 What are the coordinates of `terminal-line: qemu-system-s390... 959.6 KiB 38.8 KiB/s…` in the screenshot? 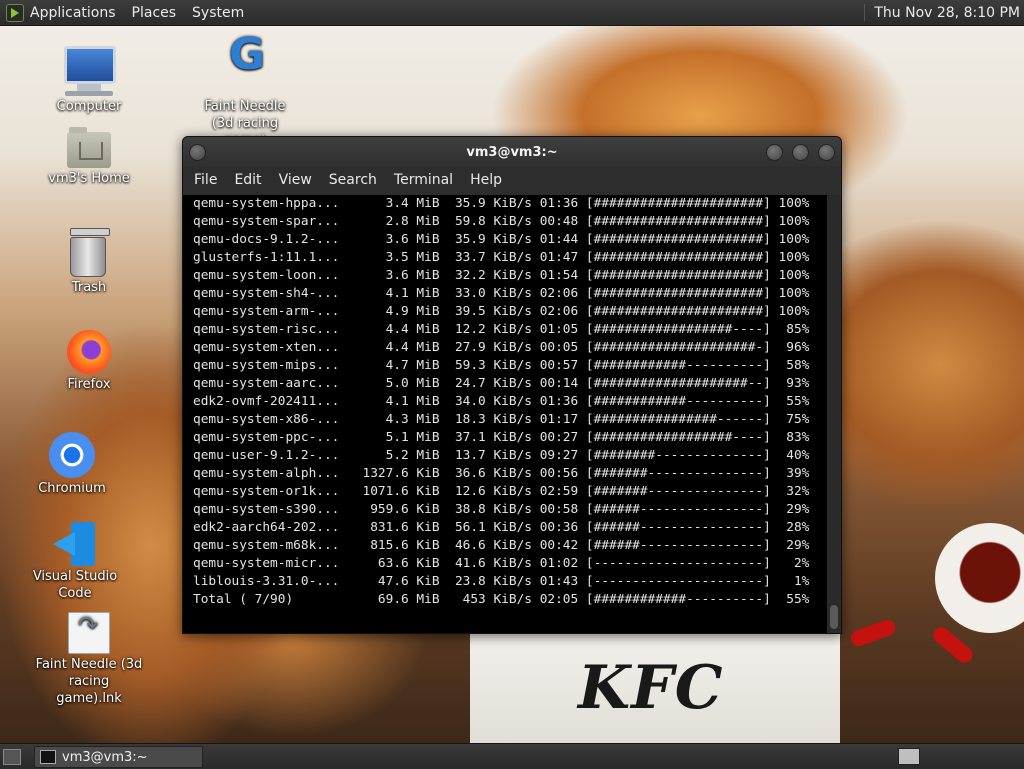 It's located at (501, 509).